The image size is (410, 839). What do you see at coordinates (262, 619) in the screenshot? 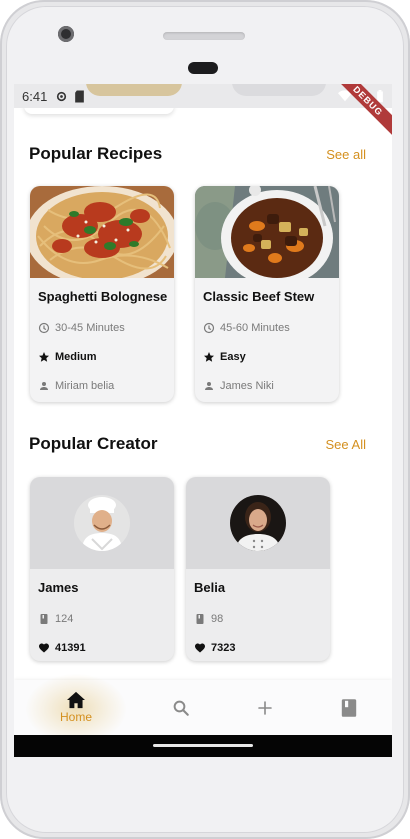
I see `creator-recipes: 98` at bounding box center [262, 619].